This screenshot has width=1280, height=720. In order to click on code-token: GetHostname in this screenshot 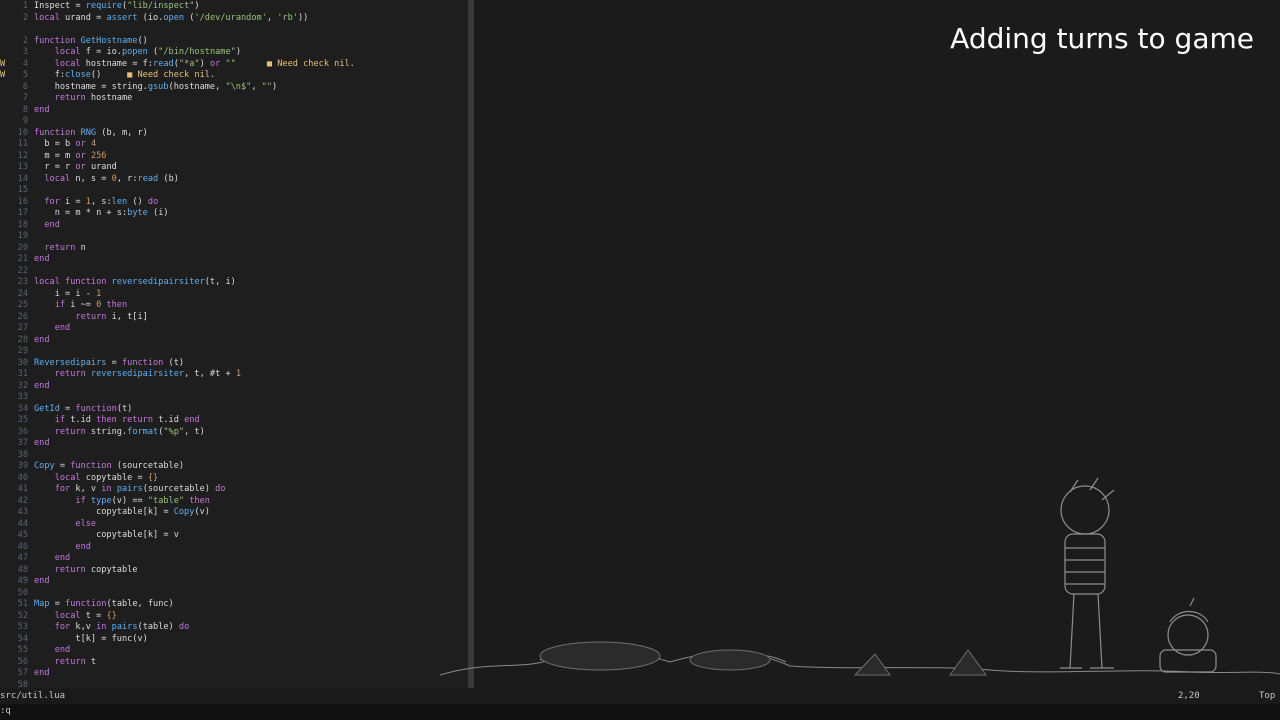, I will do `click(109, 40)`.